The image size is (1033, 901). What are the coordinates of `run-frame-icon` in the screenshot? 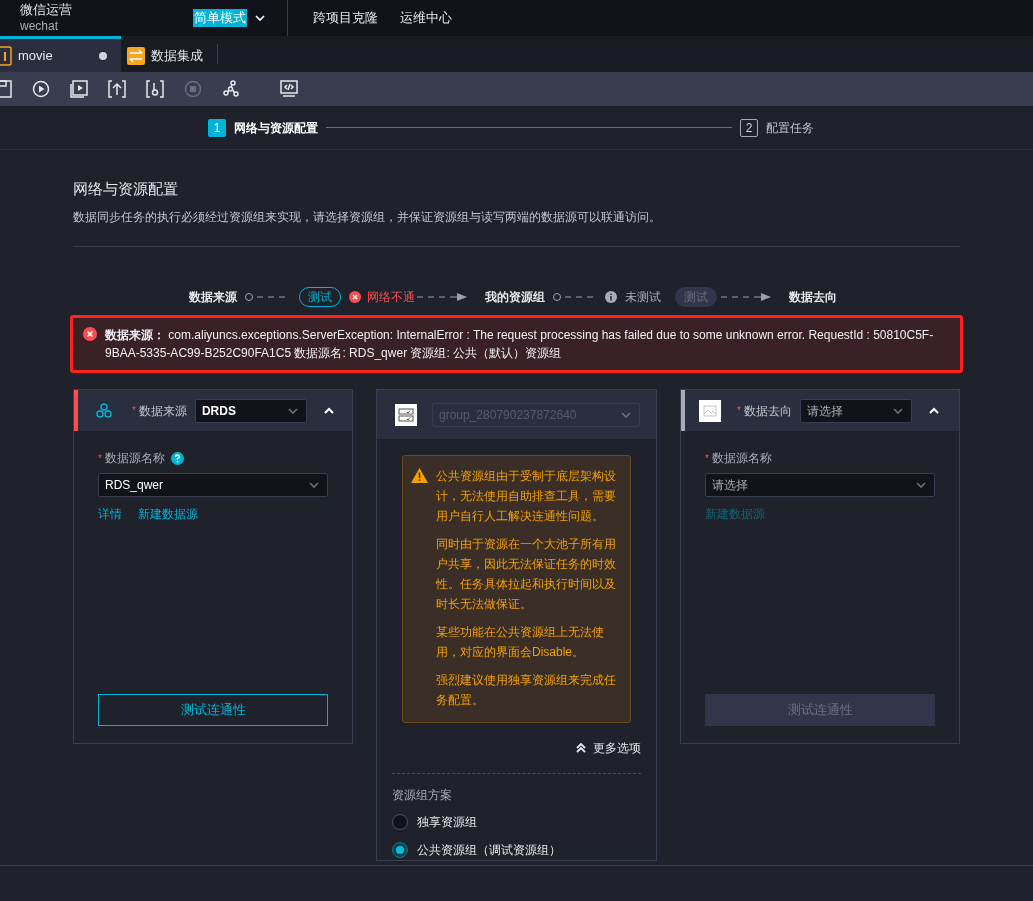 It's located at (79, 89).